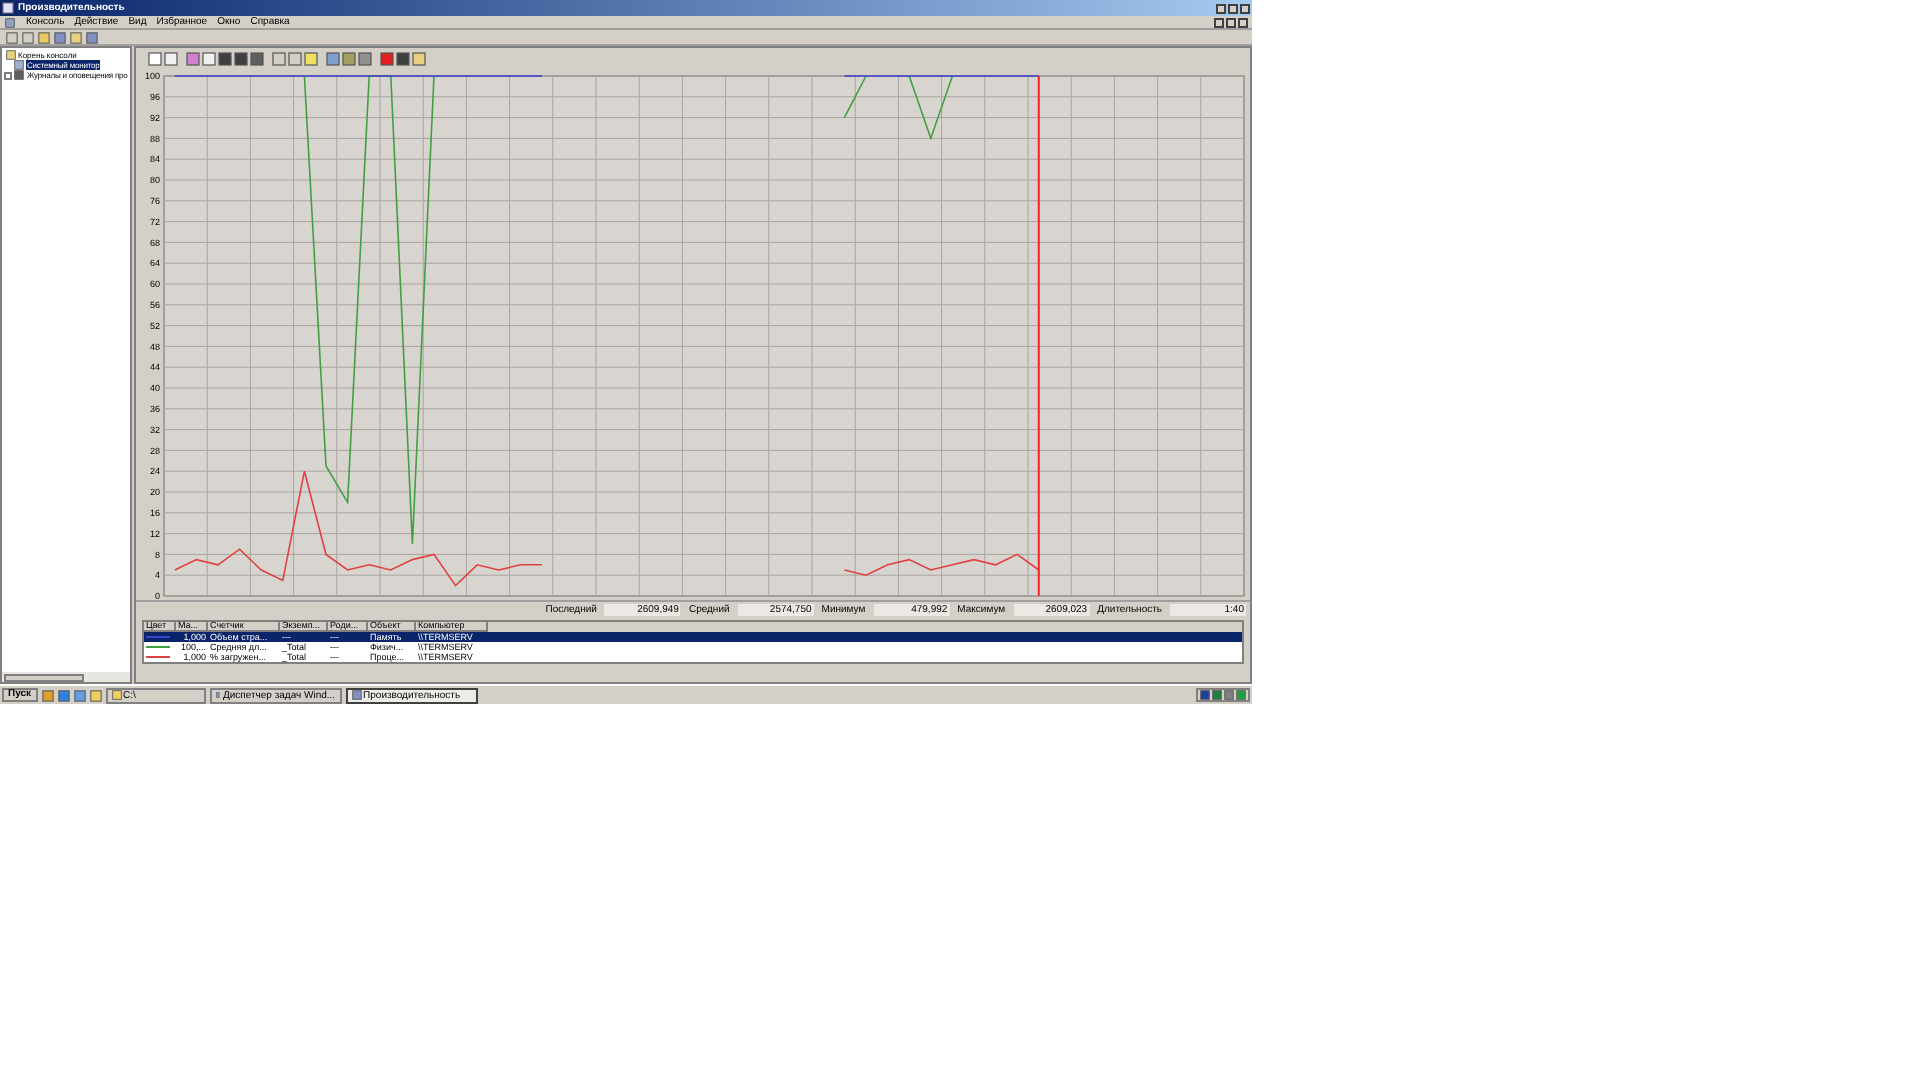  I want to click on expand-icon, so click(7, 75).